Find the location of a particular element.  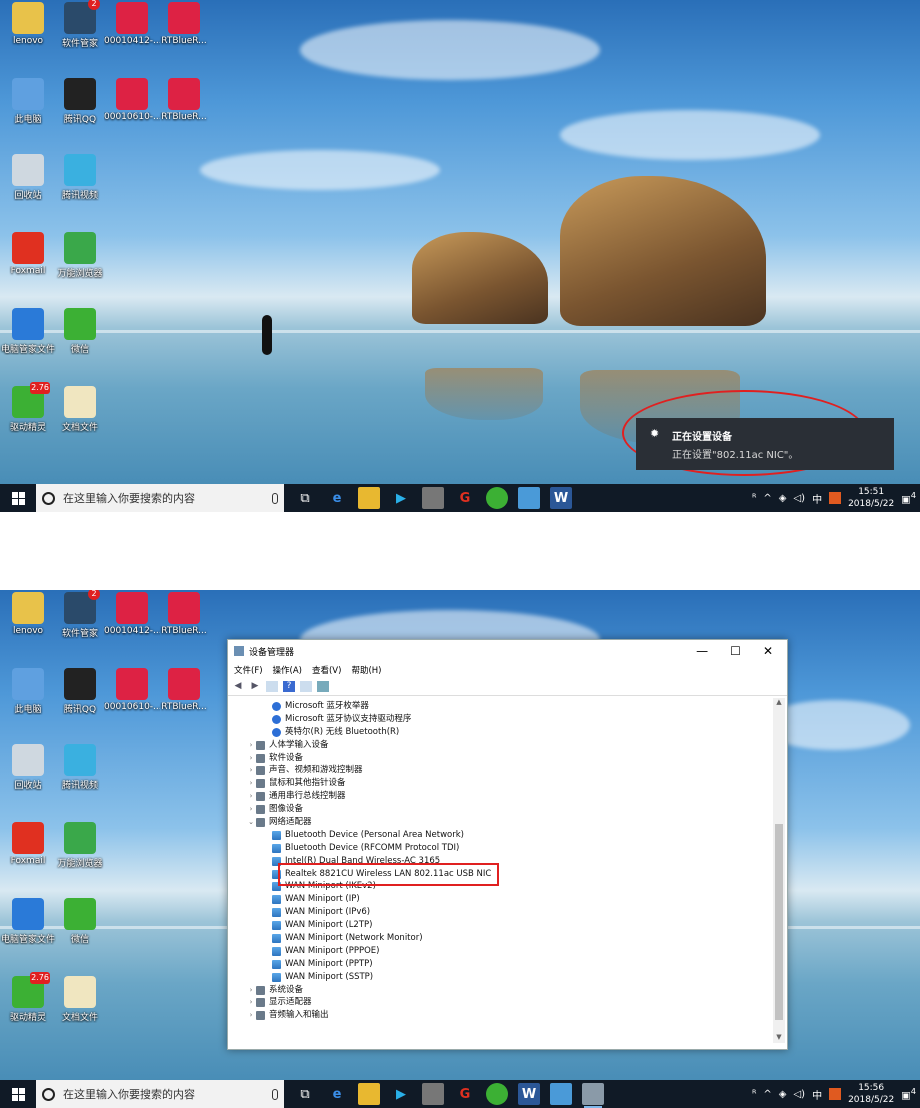

tree-item: › 系统设备 is located at coordinates (500, 990).